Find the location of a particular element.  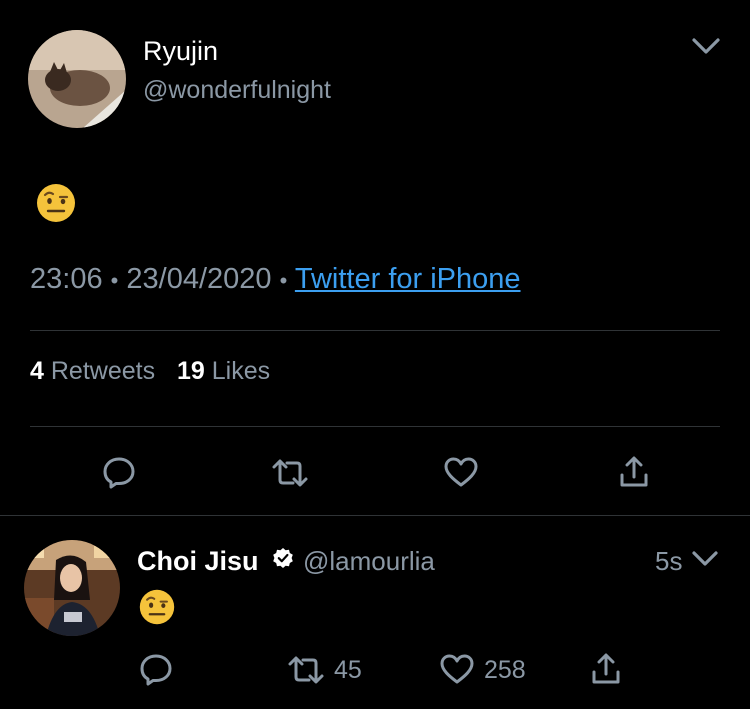

reply-share-icon is located at coordinates (606, 669).